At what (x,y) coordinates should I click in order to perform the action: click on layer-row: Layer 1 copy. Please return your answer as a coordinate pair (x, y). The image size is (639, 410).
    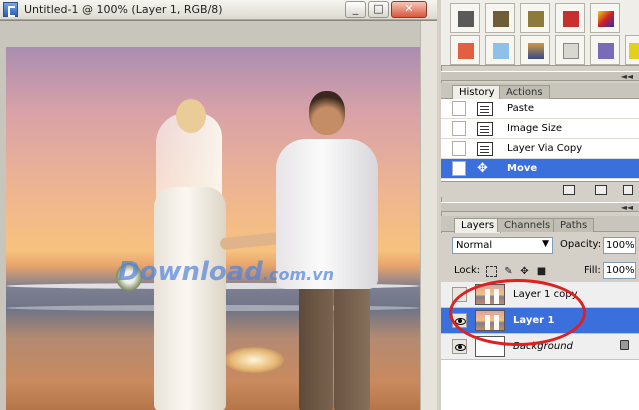
    Looking at the image, I should click on (540, 295).